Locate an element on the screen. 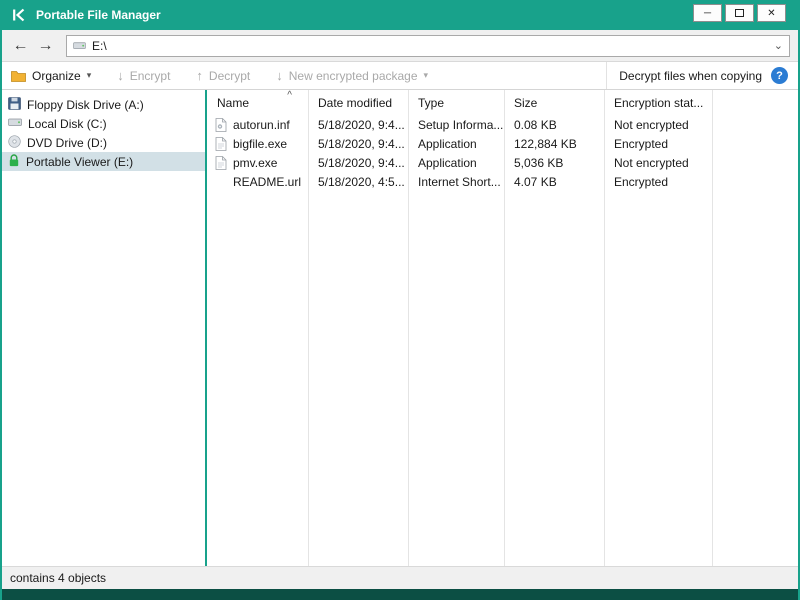  maximize-button is located at coordinates (739, 13).